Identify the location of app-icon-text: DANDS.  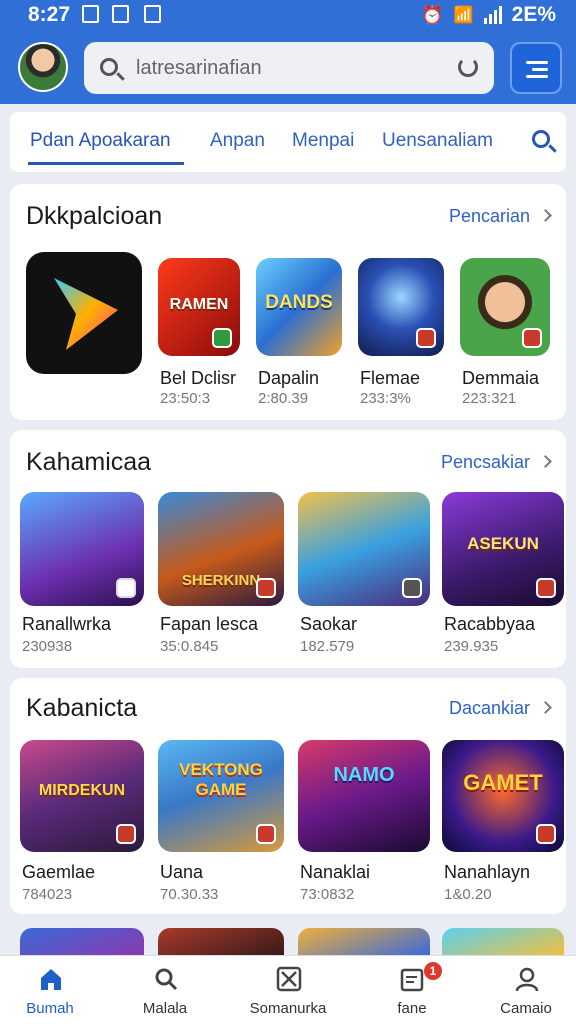
(299, 302).